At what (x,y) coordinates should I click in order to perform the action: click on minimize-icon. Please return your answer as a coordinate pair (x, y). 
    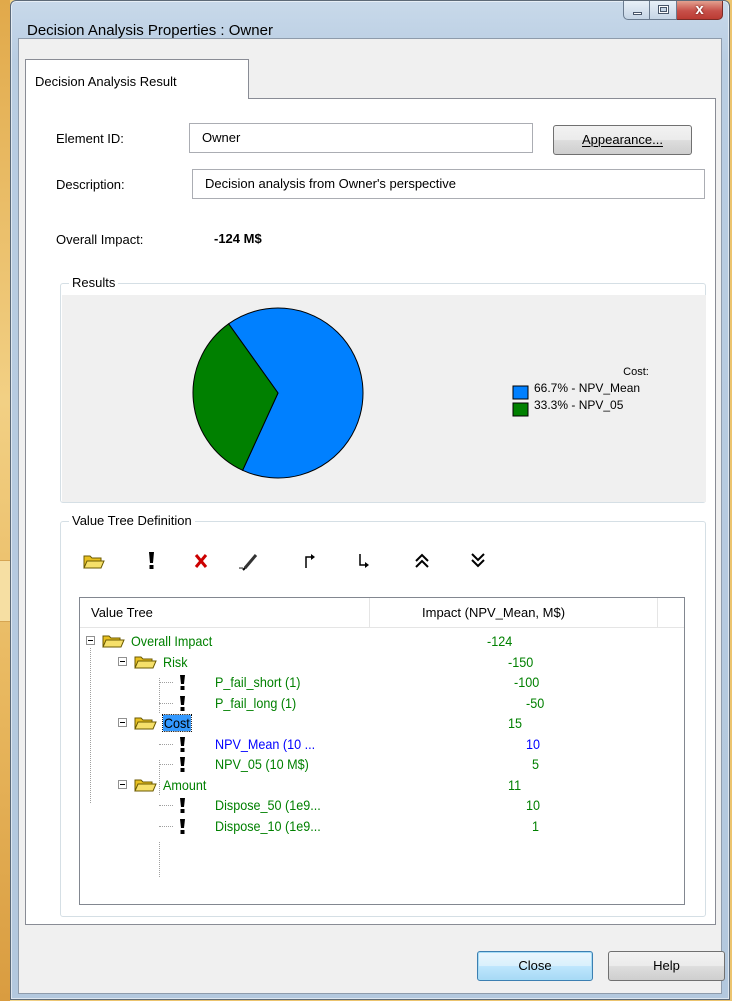
    Looking at the image, I should click on (637, 13).